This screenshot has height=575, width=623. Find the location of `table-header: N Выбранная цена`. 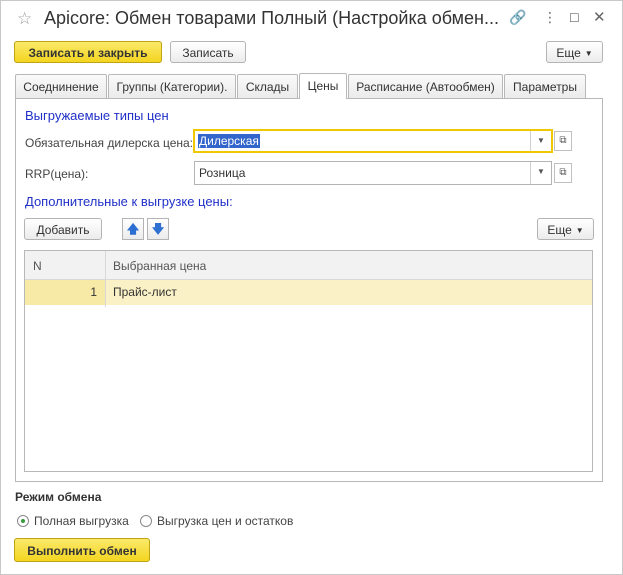

table-header: N Выбранная цена is located at coordinates (308, 265).